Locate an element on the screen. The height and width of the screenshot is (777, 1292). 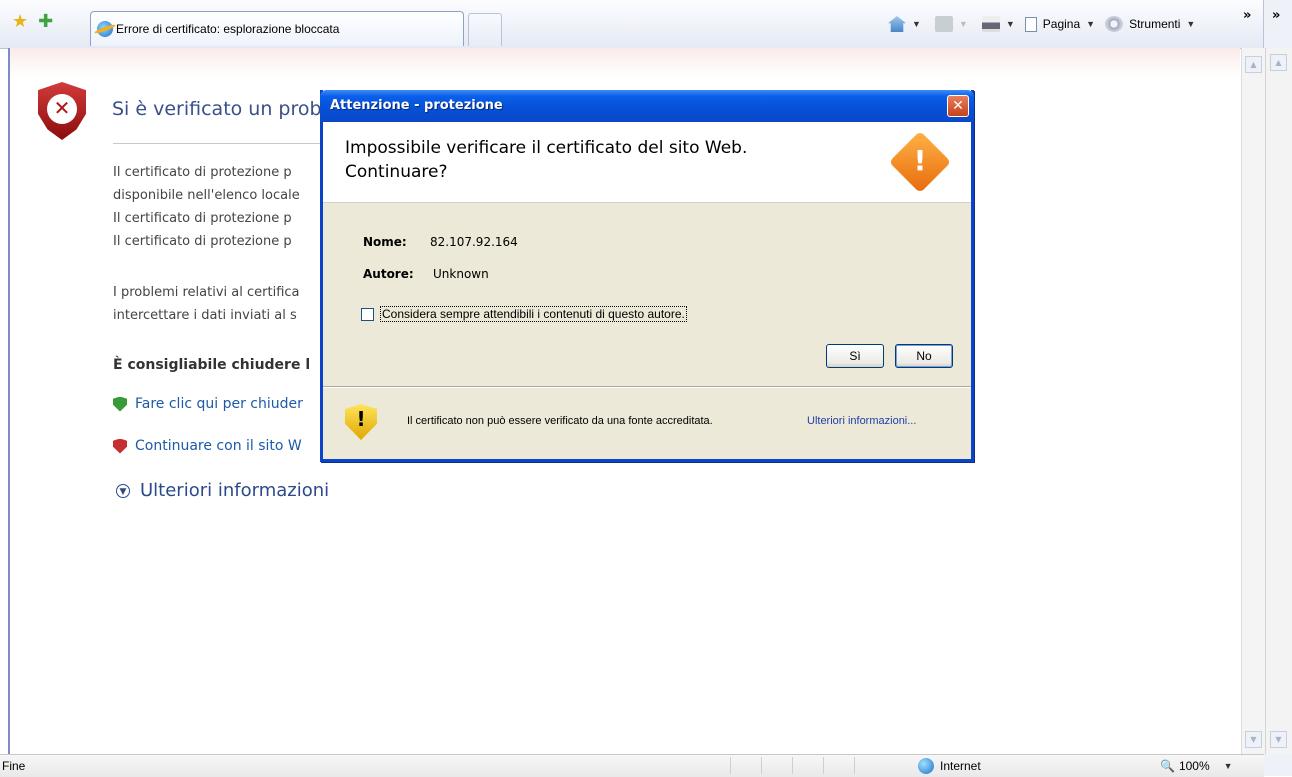
paragraph-line: intercettare i dati inviati al s is located at coordinates (205, 315).